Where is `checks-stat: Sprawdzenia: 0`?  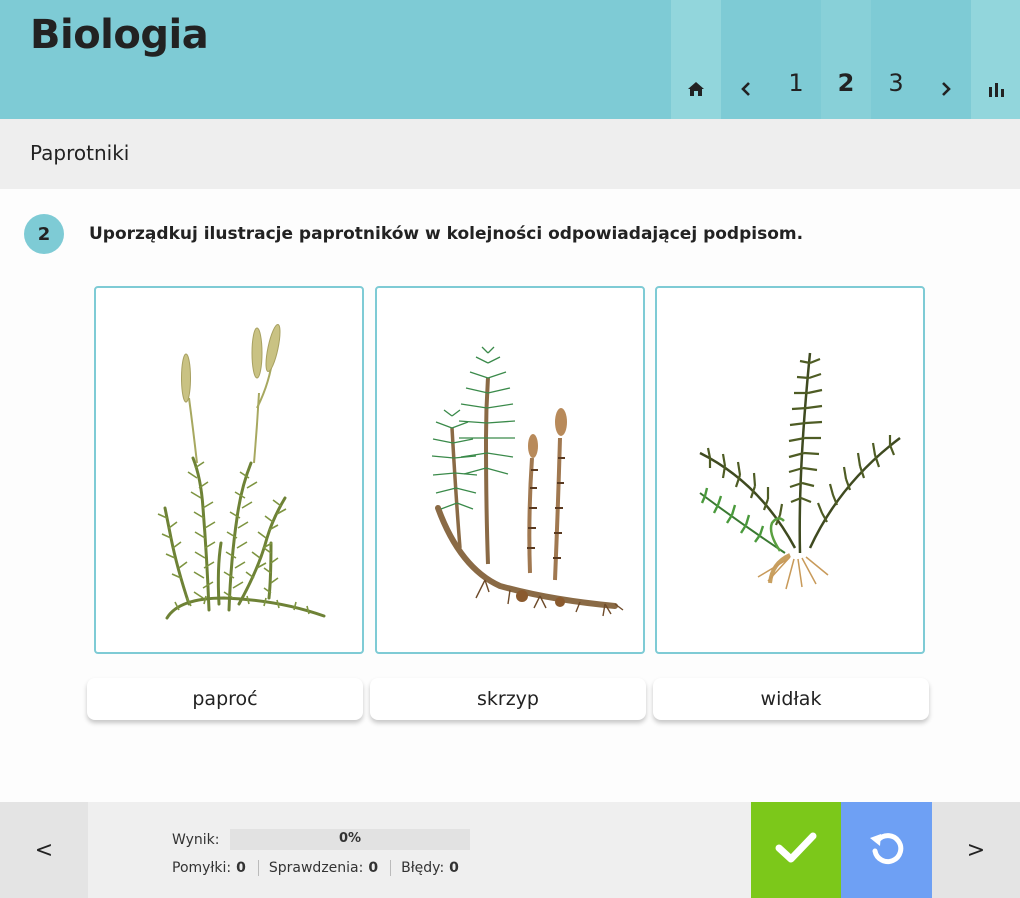
checks-stat: Sprawdzenia: 0 is located at coordinates (323, 868).